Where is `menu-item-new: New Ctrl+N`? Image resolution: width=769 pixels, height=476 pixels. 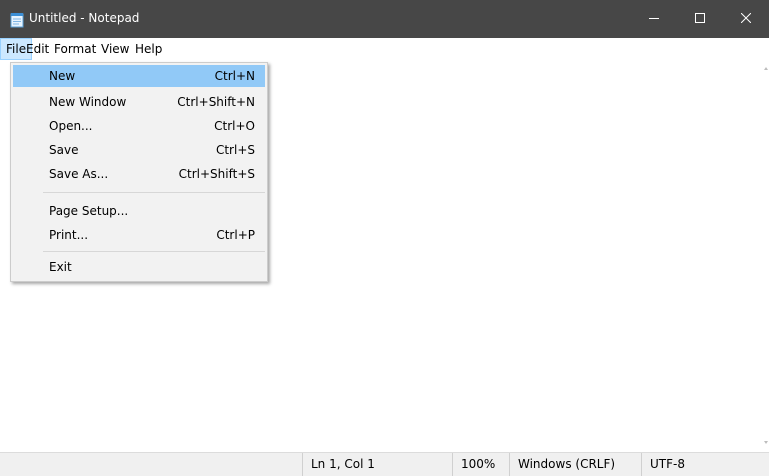 menu-item-new: New Ctrl+N is located at coordinates (139, 76).